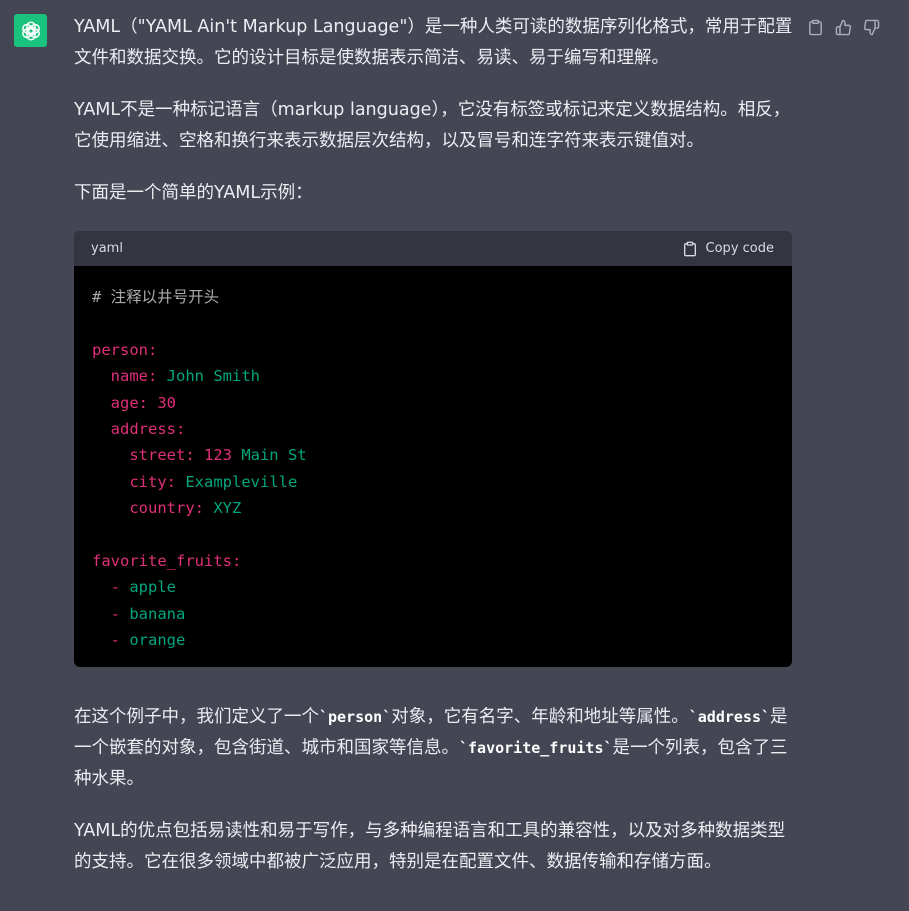 The height and width of the screenshot is (911, 909). What do you see at coordinates (433, 508) in the screenshot?
I see `code-line: country: XYZ` at bounding box center [433, 508].